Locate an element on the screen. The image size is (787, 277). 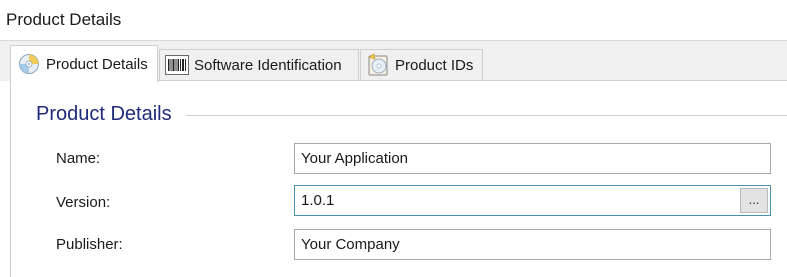
publisher-label: Publisher: is located at coordinates (89, 244).